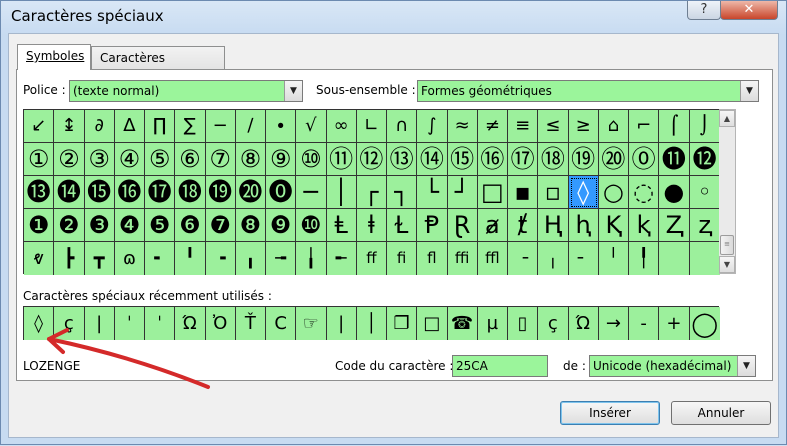 This screenshot has height=446, width=787. What do you see at coordinates (220, 225) in the screenshot?
I see `symbol-cell: ❼` at bounding box center [220, 225].